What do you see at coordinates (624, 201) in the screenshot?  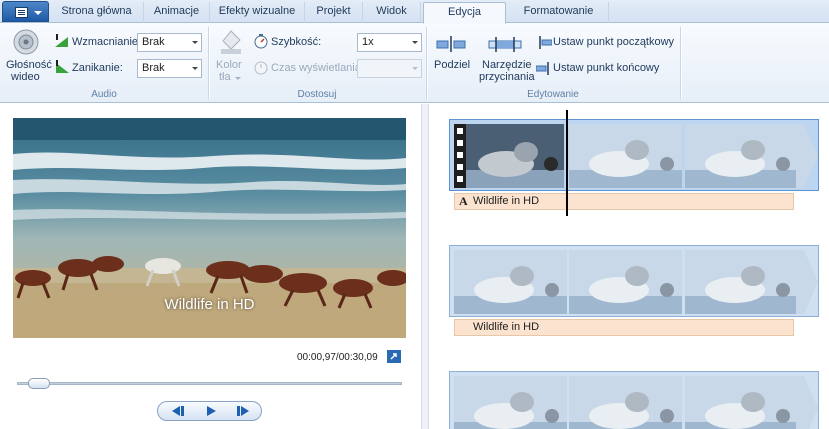 I see `storyboard-title-bar: A Wildlife in HD` at bounding box center [624, 201].